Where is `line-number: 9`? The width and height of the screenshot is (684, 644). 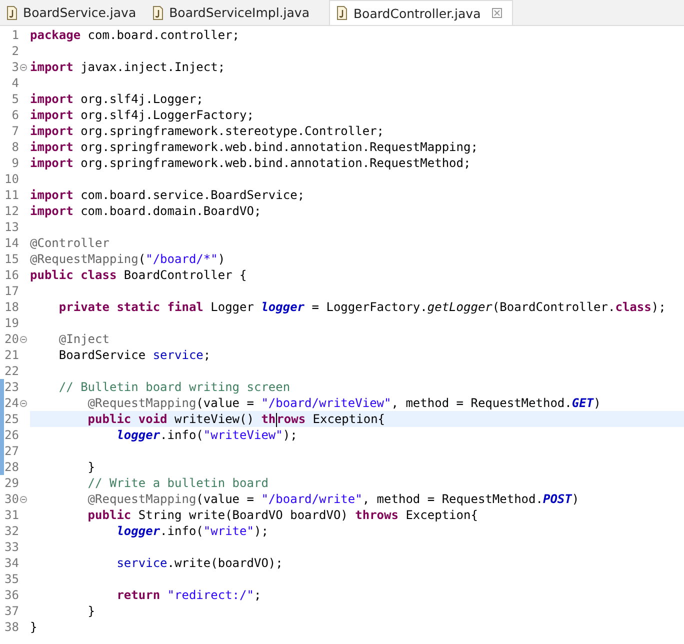
line-number: 9 is located at coordinates (14, 163).